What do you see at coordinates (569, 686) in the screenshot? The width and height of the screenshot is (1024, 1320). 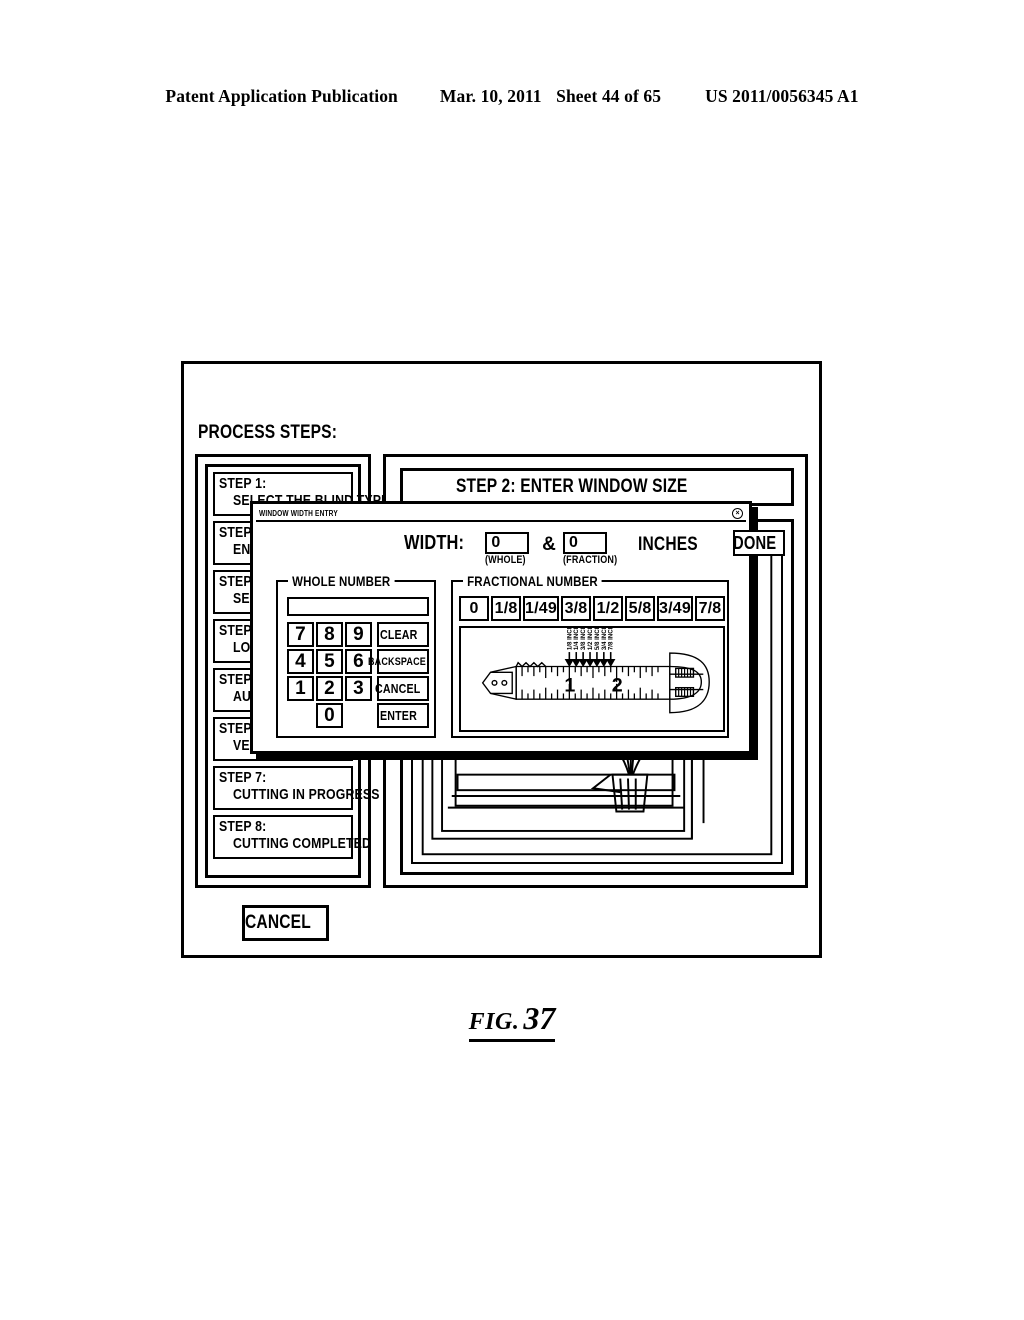 I see `ruler-inch-1: 1` at bounding box center [569, 686].